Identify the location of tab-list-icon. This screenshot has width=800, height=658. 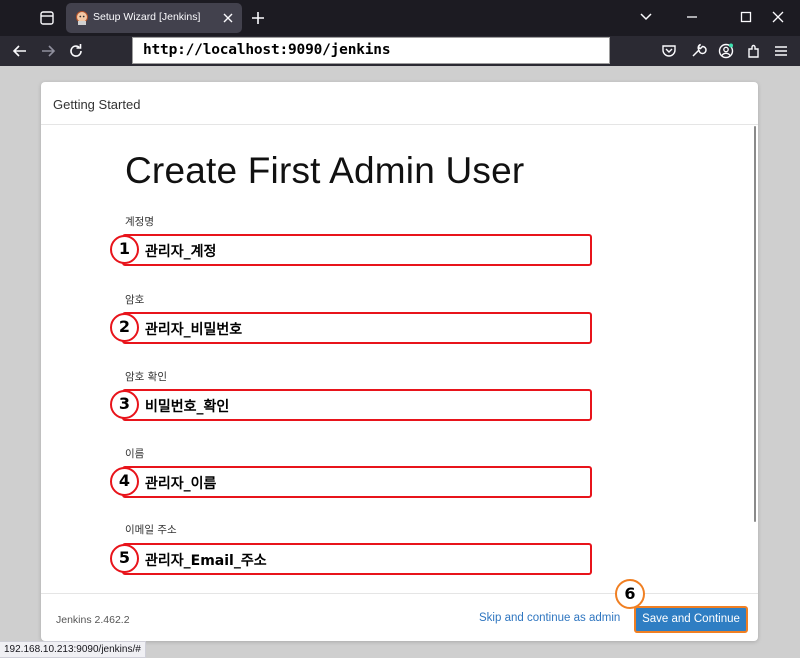
(47, 18).